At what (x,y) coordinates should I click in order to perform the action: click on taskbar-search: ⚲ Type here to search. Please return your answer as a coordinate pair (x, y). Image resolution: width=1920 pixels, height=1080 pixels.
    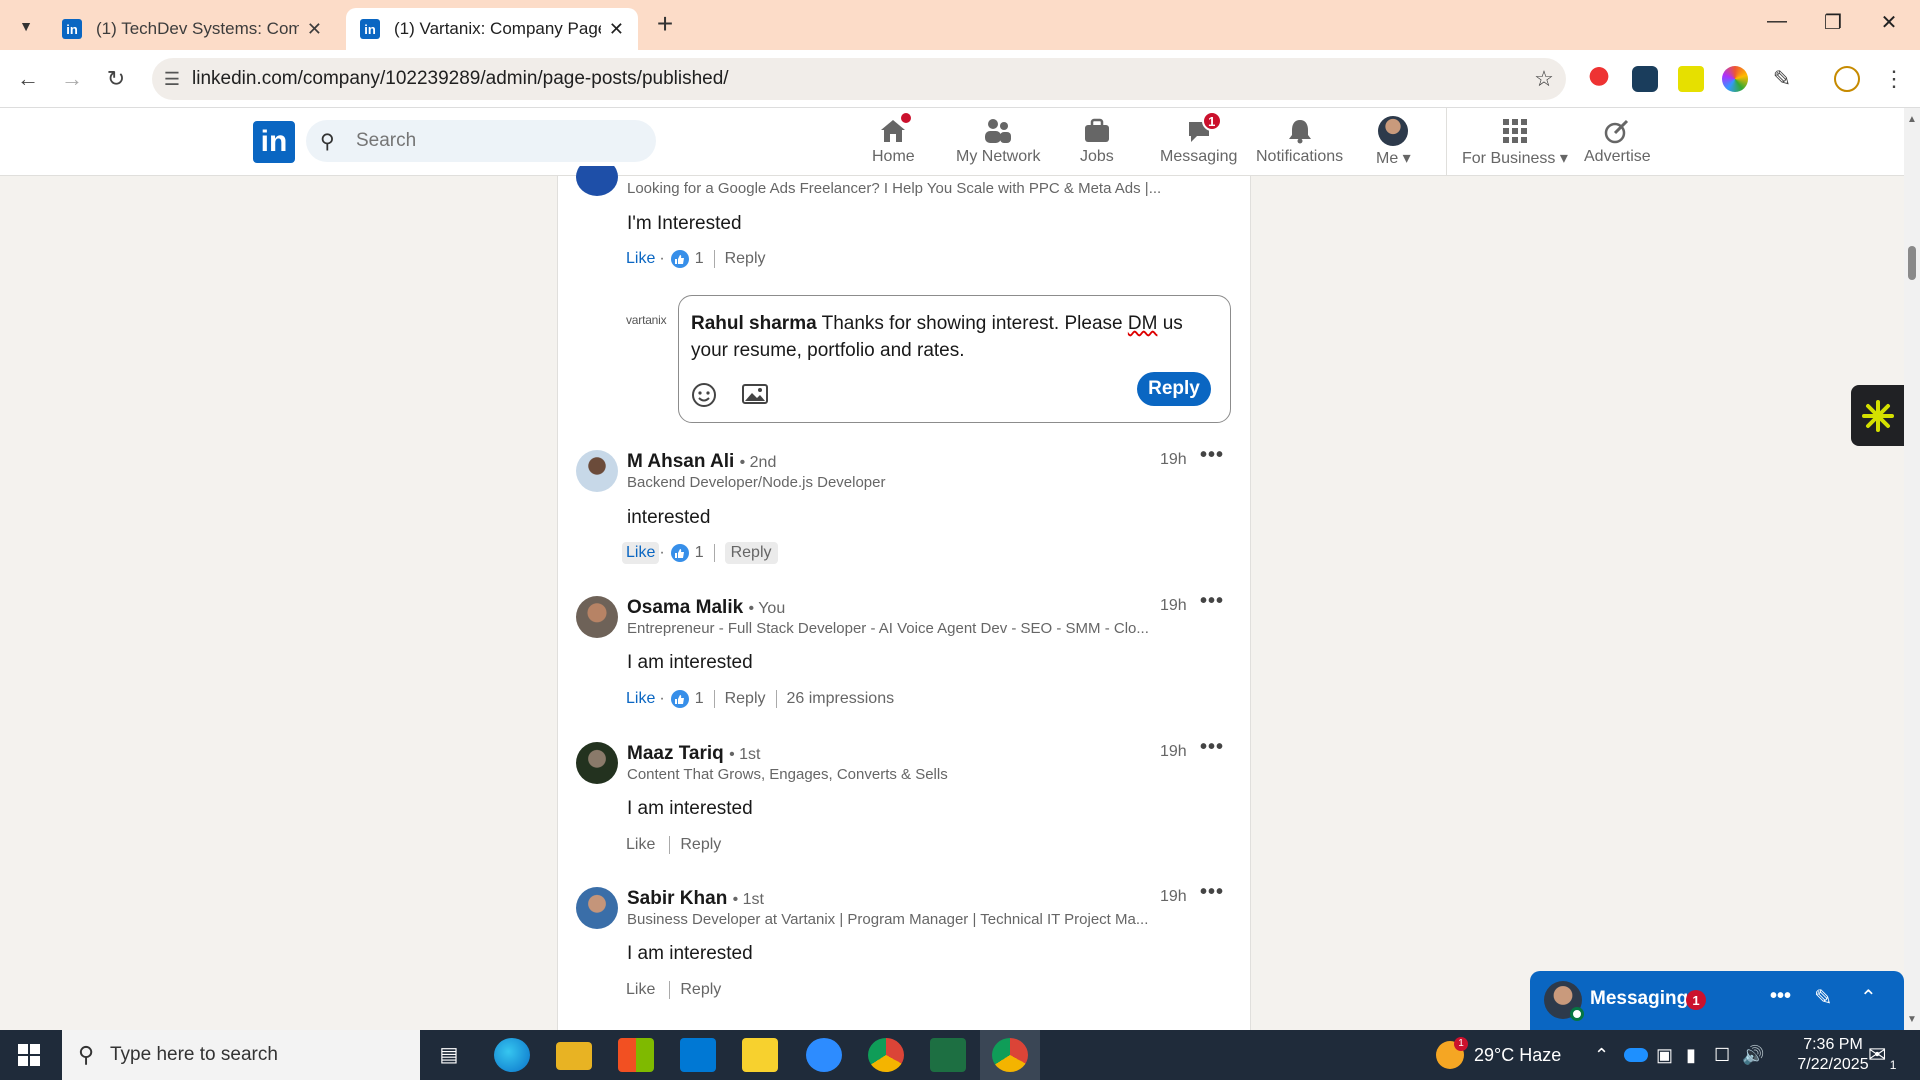
    Looking at the image, I should click on (241, 1055).